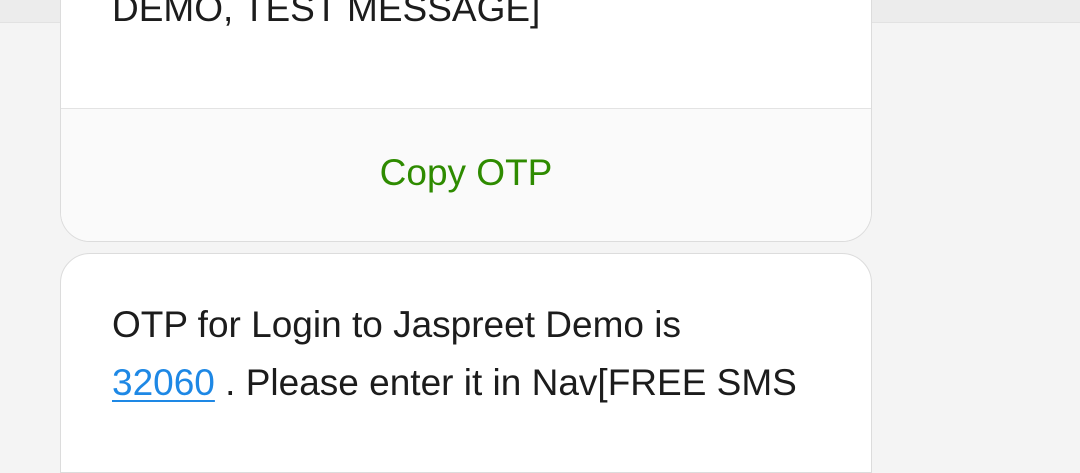 The width and height of the screenshot is (1080, 473). I want to click on message-text: DEMO, TEST MESSAGE], so click(326, 14).